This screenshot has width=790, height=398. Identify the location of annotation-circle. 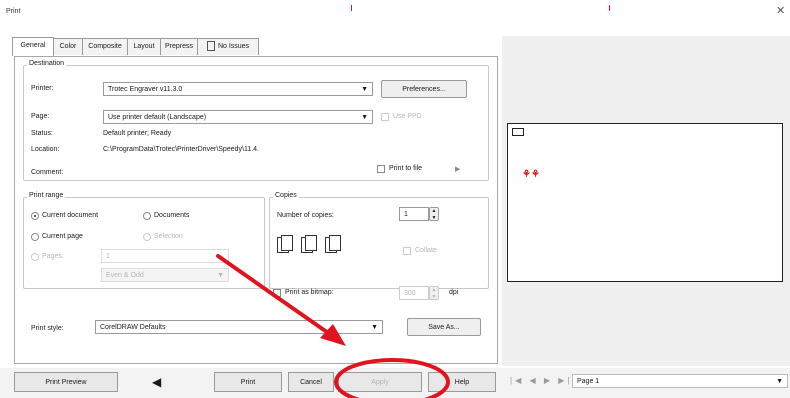
(392, 378).